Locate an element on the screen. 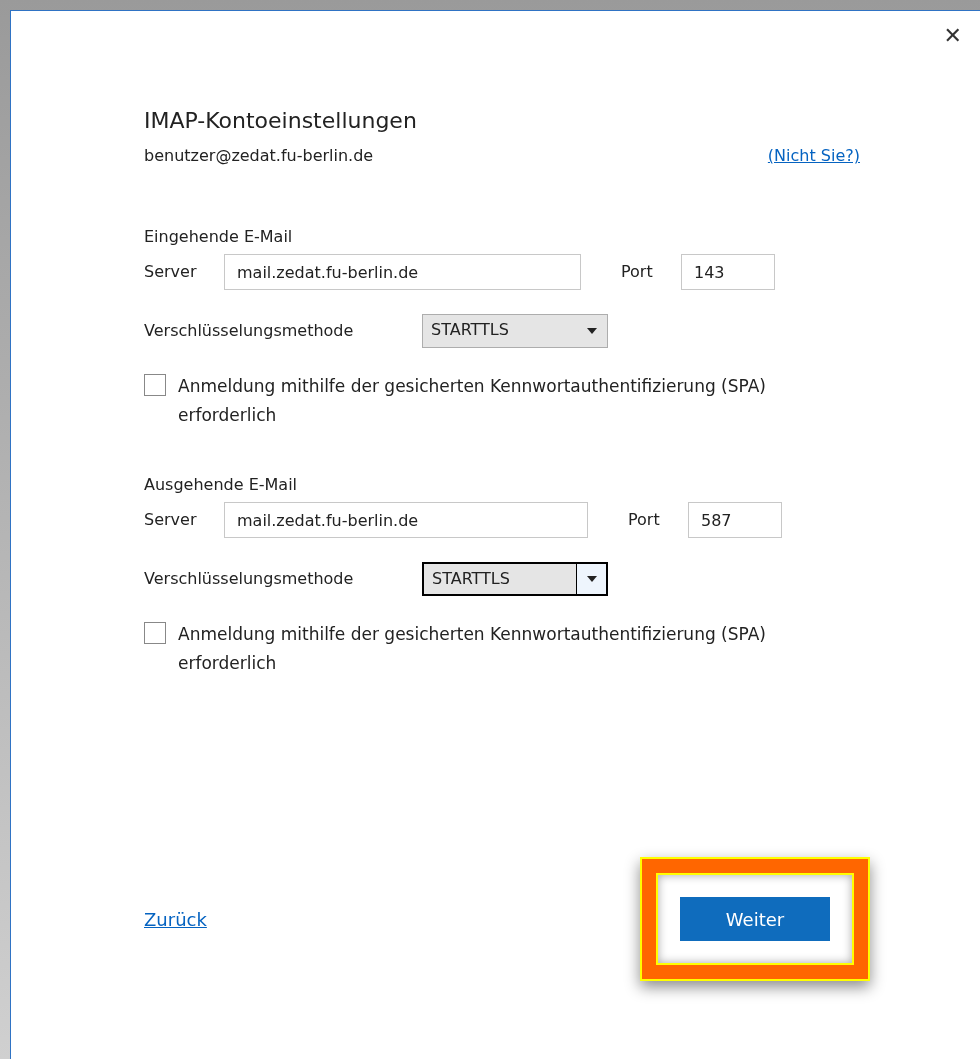  not-you-link: (Nicht Sie?) is located at coordinates (813, 156).